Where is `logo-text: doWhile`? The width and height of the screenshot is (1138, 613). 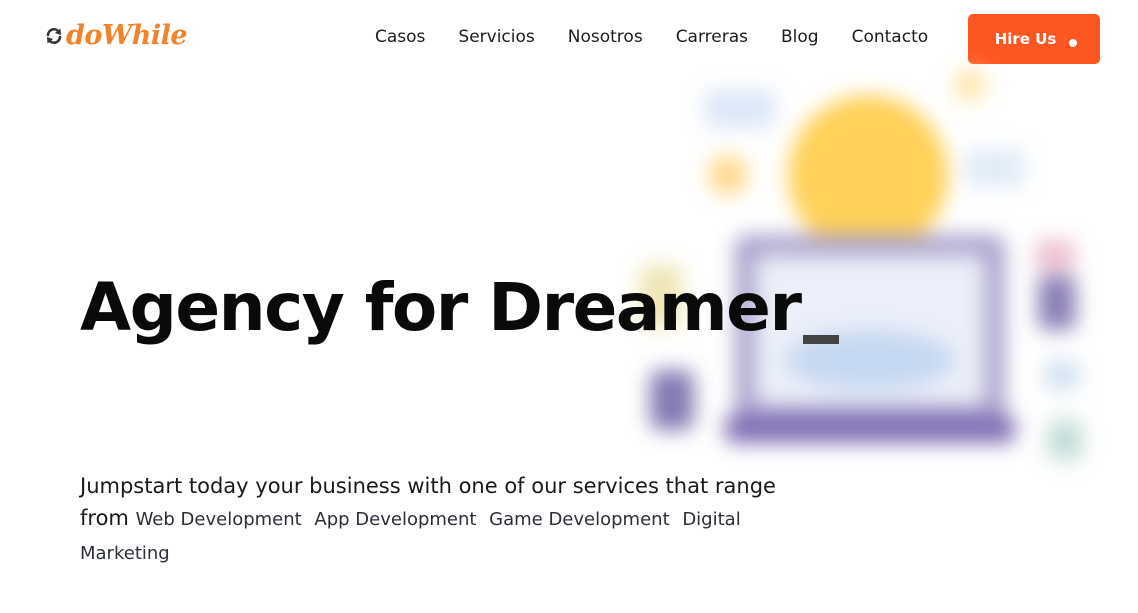 logo-text: doWhile is located at coordinates (127, 35).